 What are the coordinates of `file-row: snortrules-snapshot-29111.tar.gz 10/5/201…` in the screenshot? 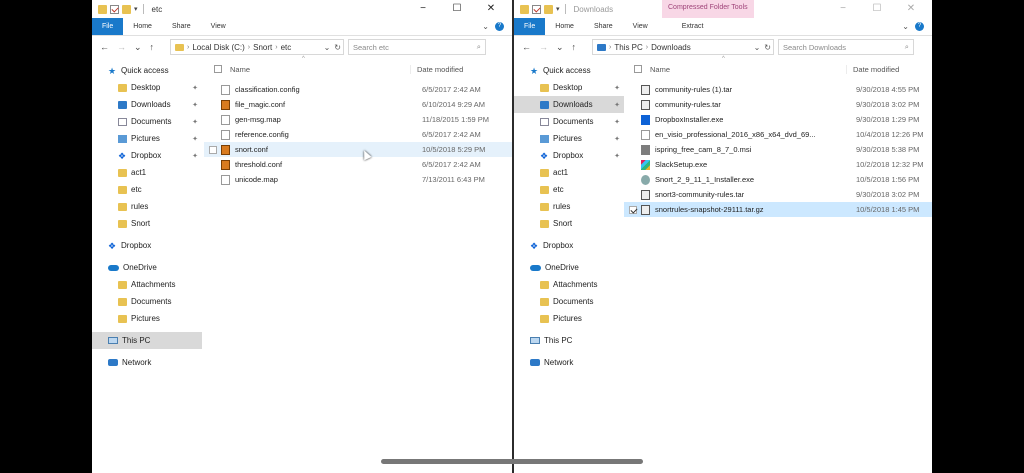 It's located at (778, 209).